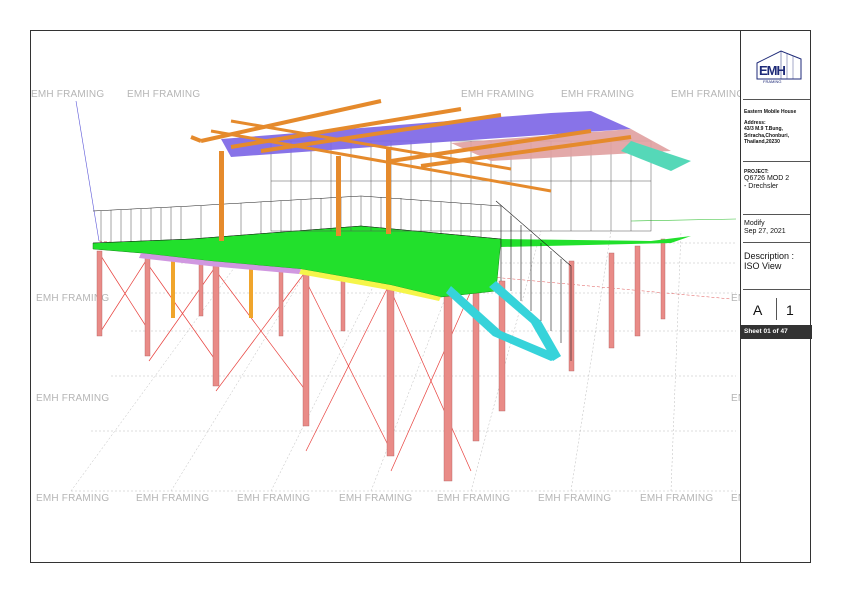  I want to click on revision: 1, so click(790, 310).